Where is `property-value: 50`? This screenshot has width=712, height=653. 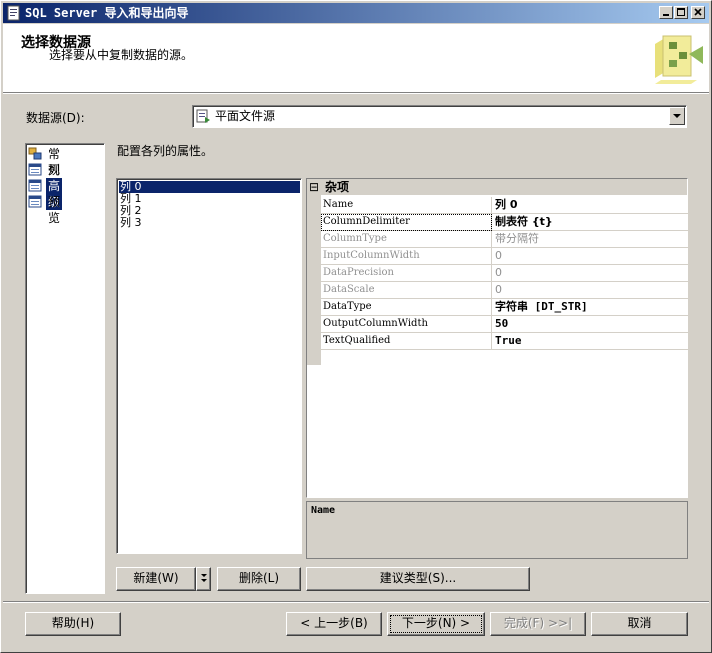
property-value: 50 is located at coordinates (591, 324).